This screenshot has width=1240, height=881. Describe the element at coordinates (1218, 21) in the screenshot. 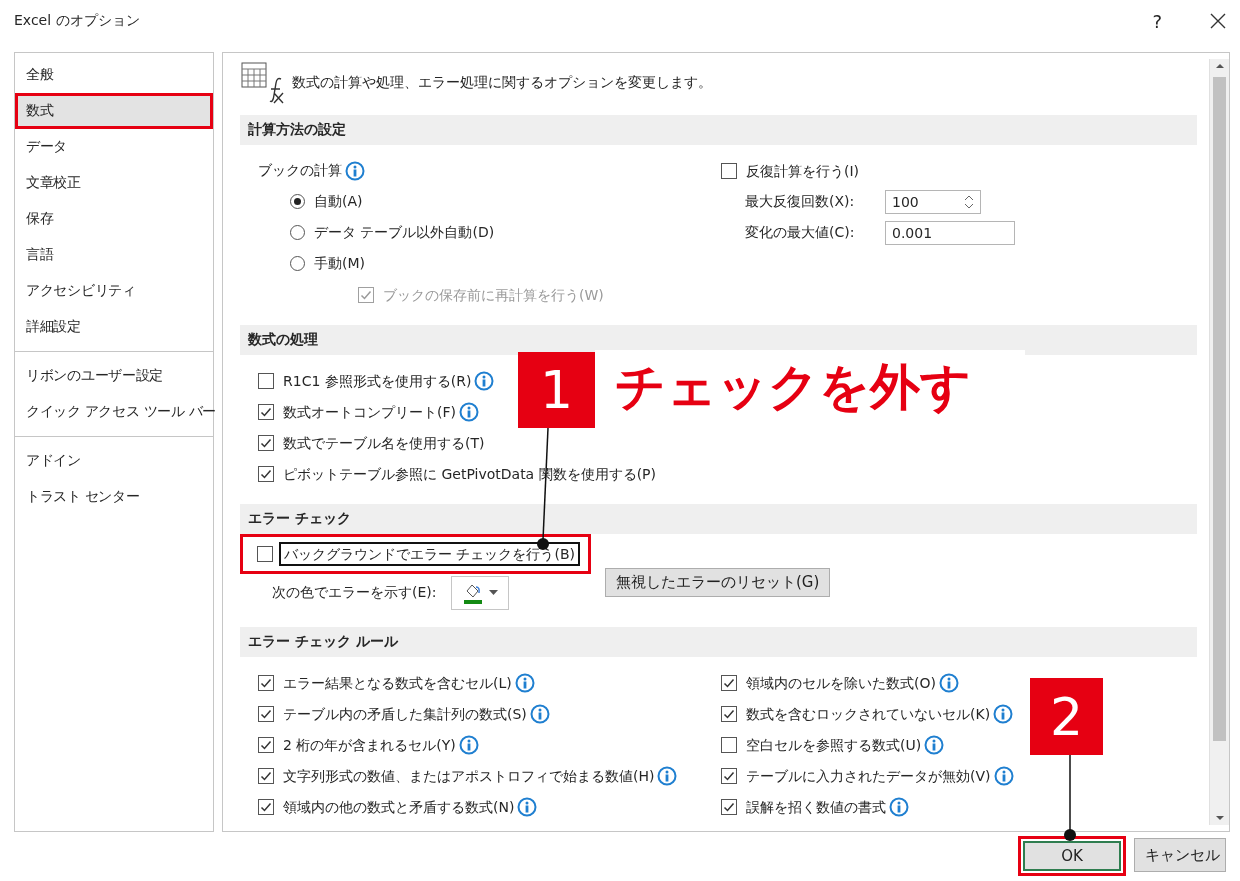

I see `close-icon` at that location.